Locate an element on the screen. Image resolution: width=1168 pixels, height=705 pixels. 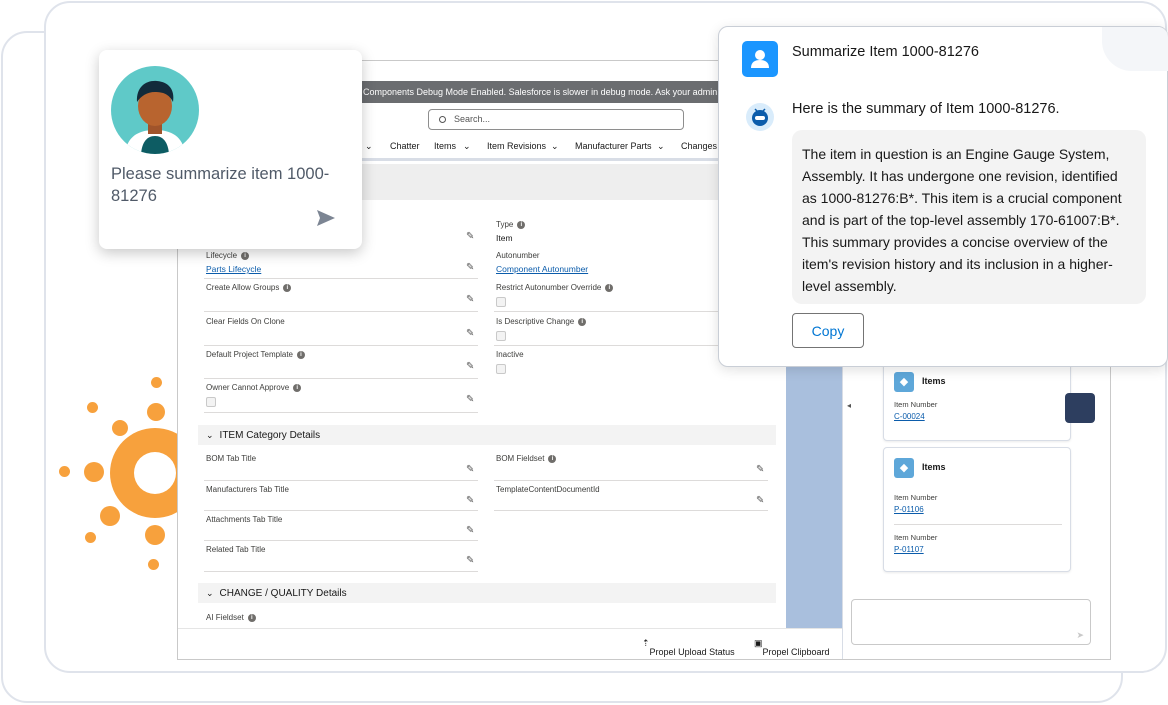
field-label: Clear Fields On Clone is located at coordinates (245, 321).